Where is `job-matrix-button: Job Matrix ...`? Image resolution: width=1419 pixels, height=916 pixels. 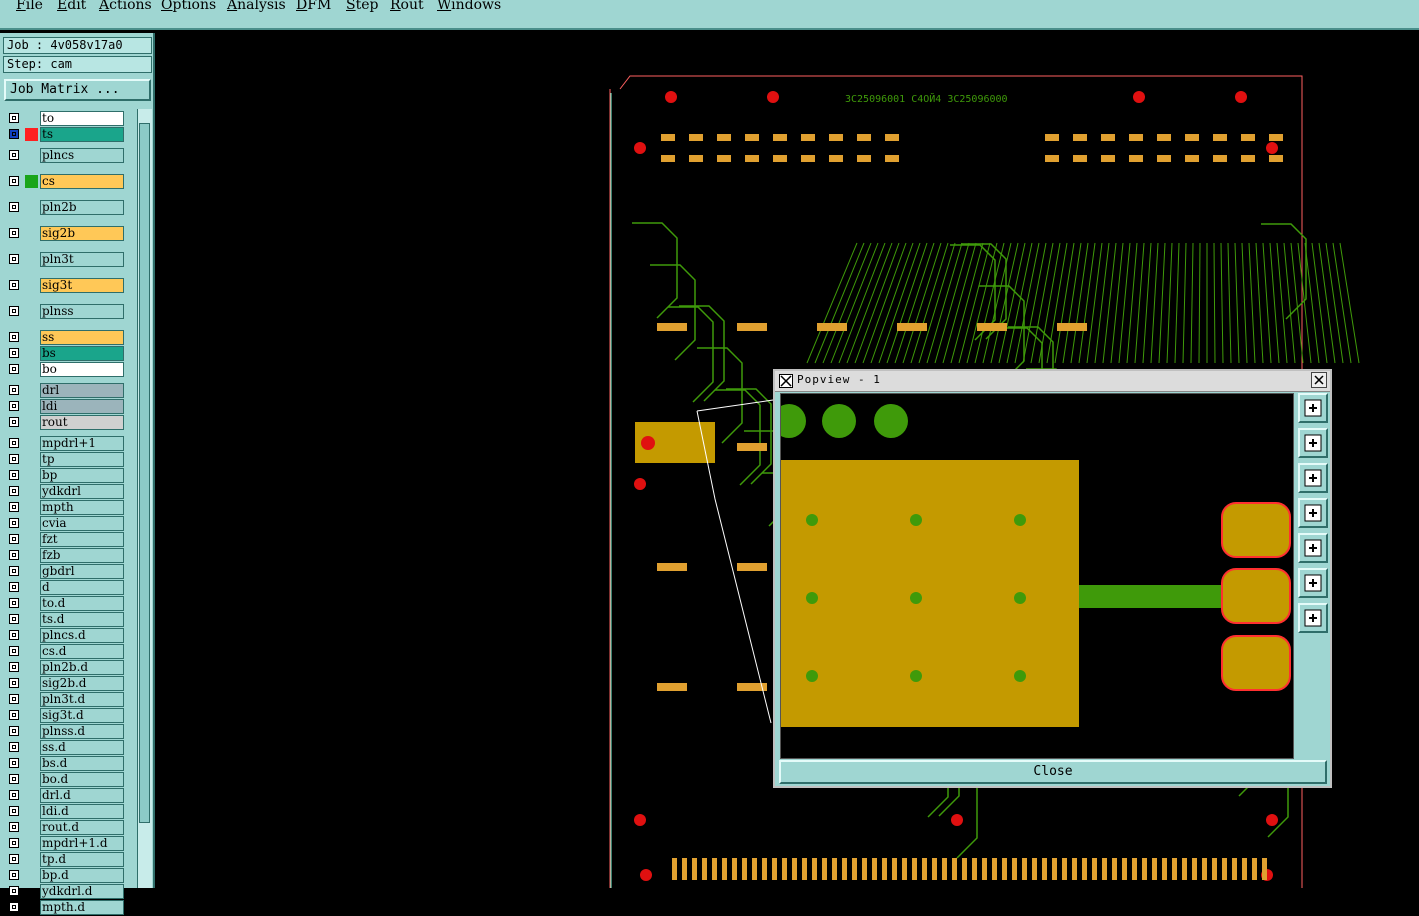
job-matrix-button: Job Matrix ... is located at coordinates (77, 90).